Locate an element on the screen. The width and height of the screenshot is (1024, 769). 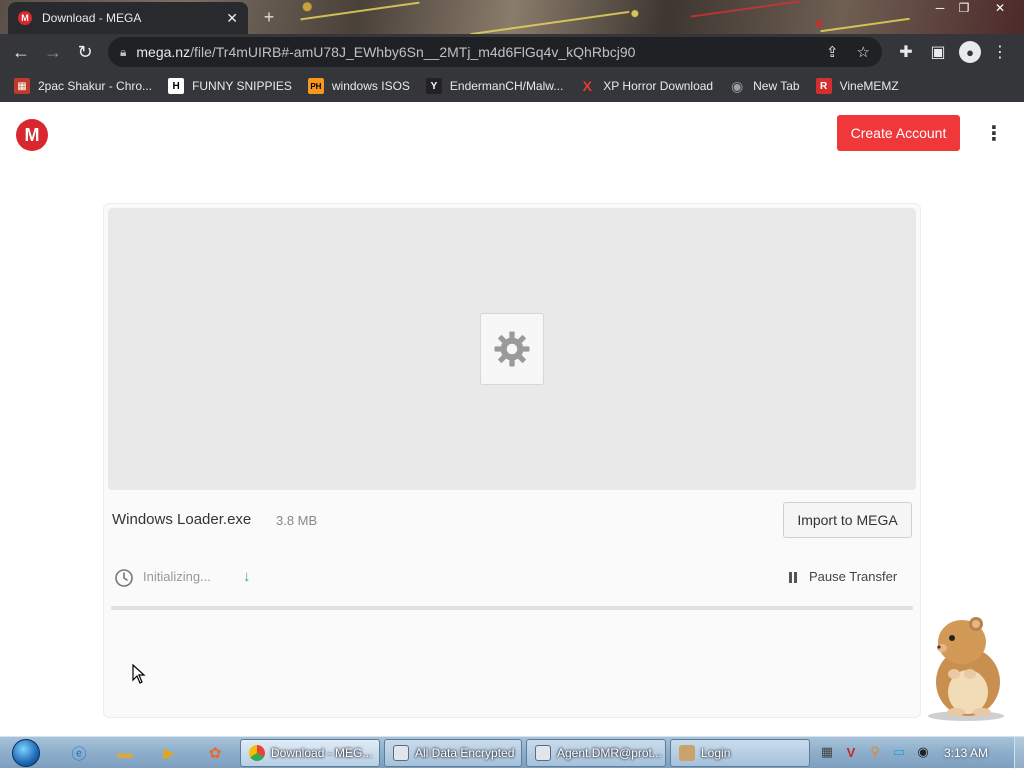
minimize-icon: ─ is located at coordinates (940, 9).